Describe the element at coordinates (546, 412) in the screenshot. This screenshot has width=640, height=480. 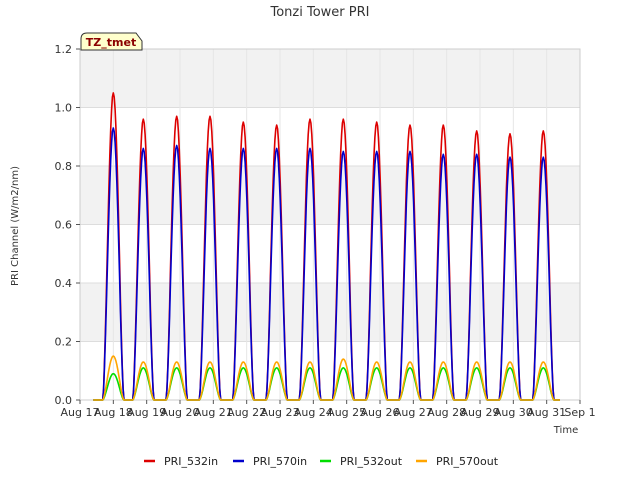
I see `x-tick-label: Aug 31` at that location.